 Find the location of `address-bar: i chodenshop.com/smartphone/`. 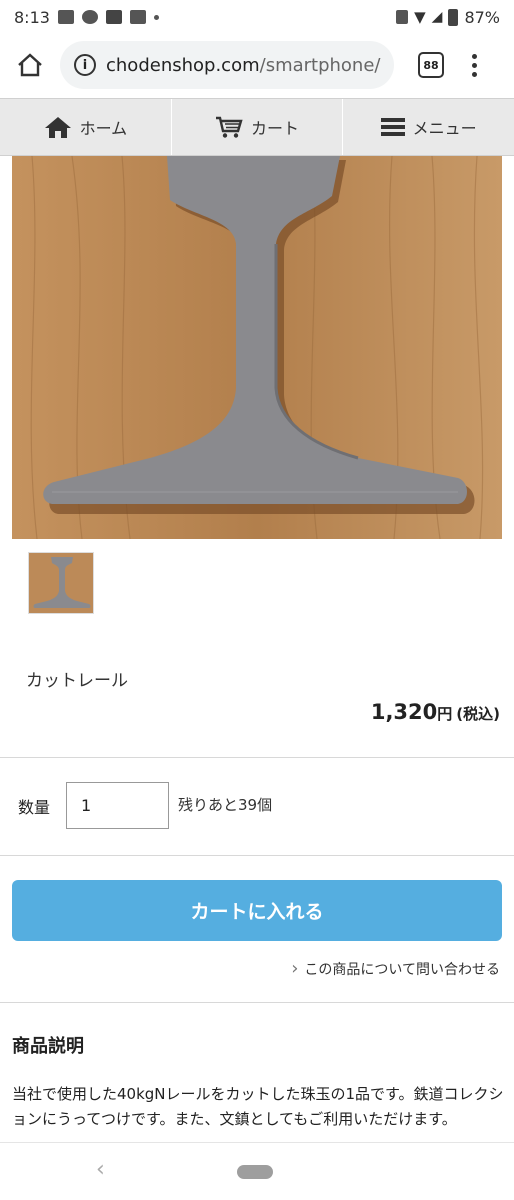

address-bar: i chodenshop.com/smartphone/ is located at coordinates (227, 65).